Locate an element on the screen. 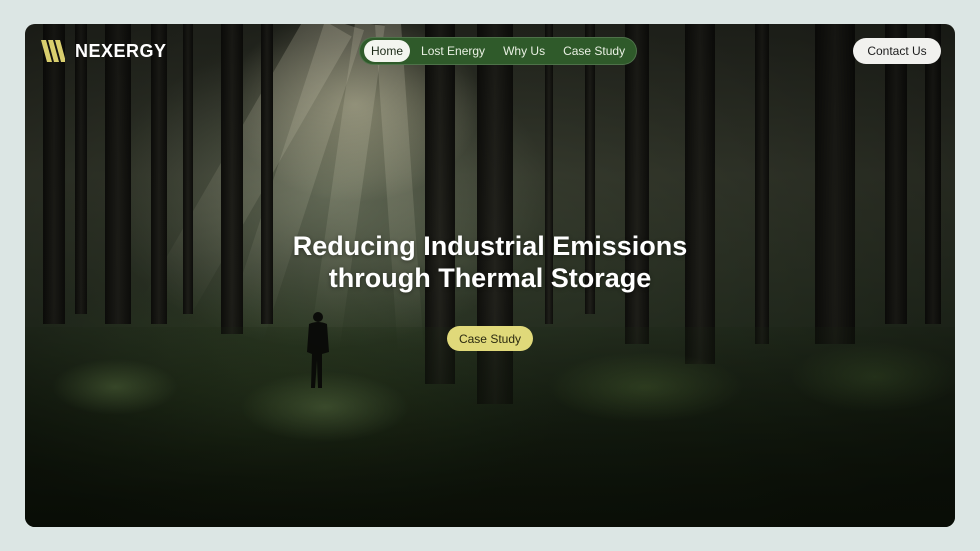 The width and height of the screenshot is (980, 551). hero-title-line-1: Reducing Industrial Emissions is located at coordinates (490, 246).